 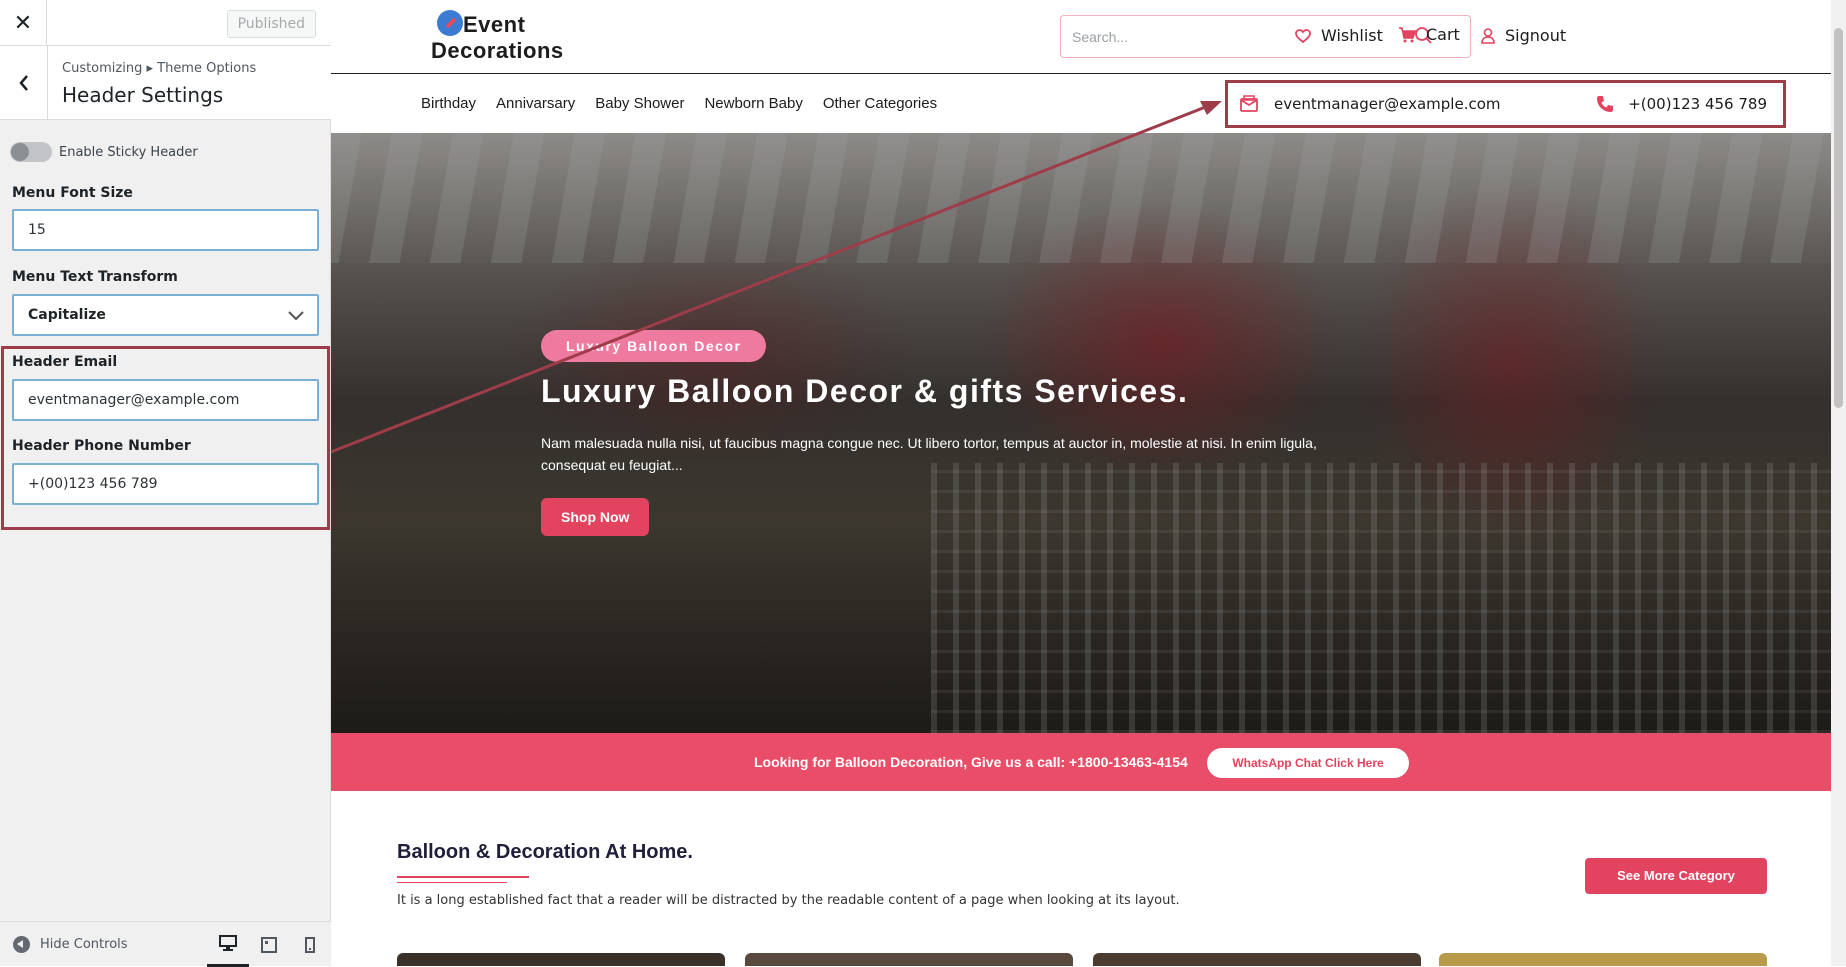 What do you see at coordinates (1249, 103) in the screenshot?
I see `envelope-icon` at bounding box center [1249, 103].